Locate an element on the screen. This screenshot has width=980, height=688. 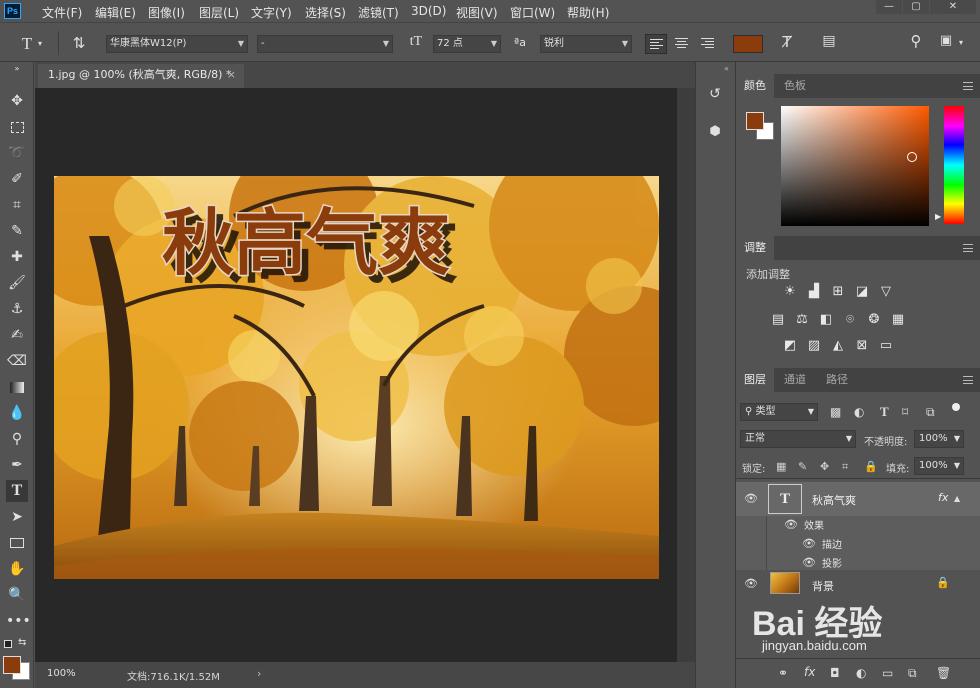
hand-tool-icon: ✋ is located at coordinates (17, 569).